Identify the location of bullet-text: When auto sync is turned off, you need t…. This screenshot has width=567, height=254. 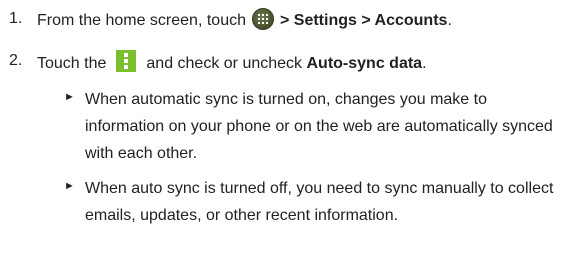
(319, 202).